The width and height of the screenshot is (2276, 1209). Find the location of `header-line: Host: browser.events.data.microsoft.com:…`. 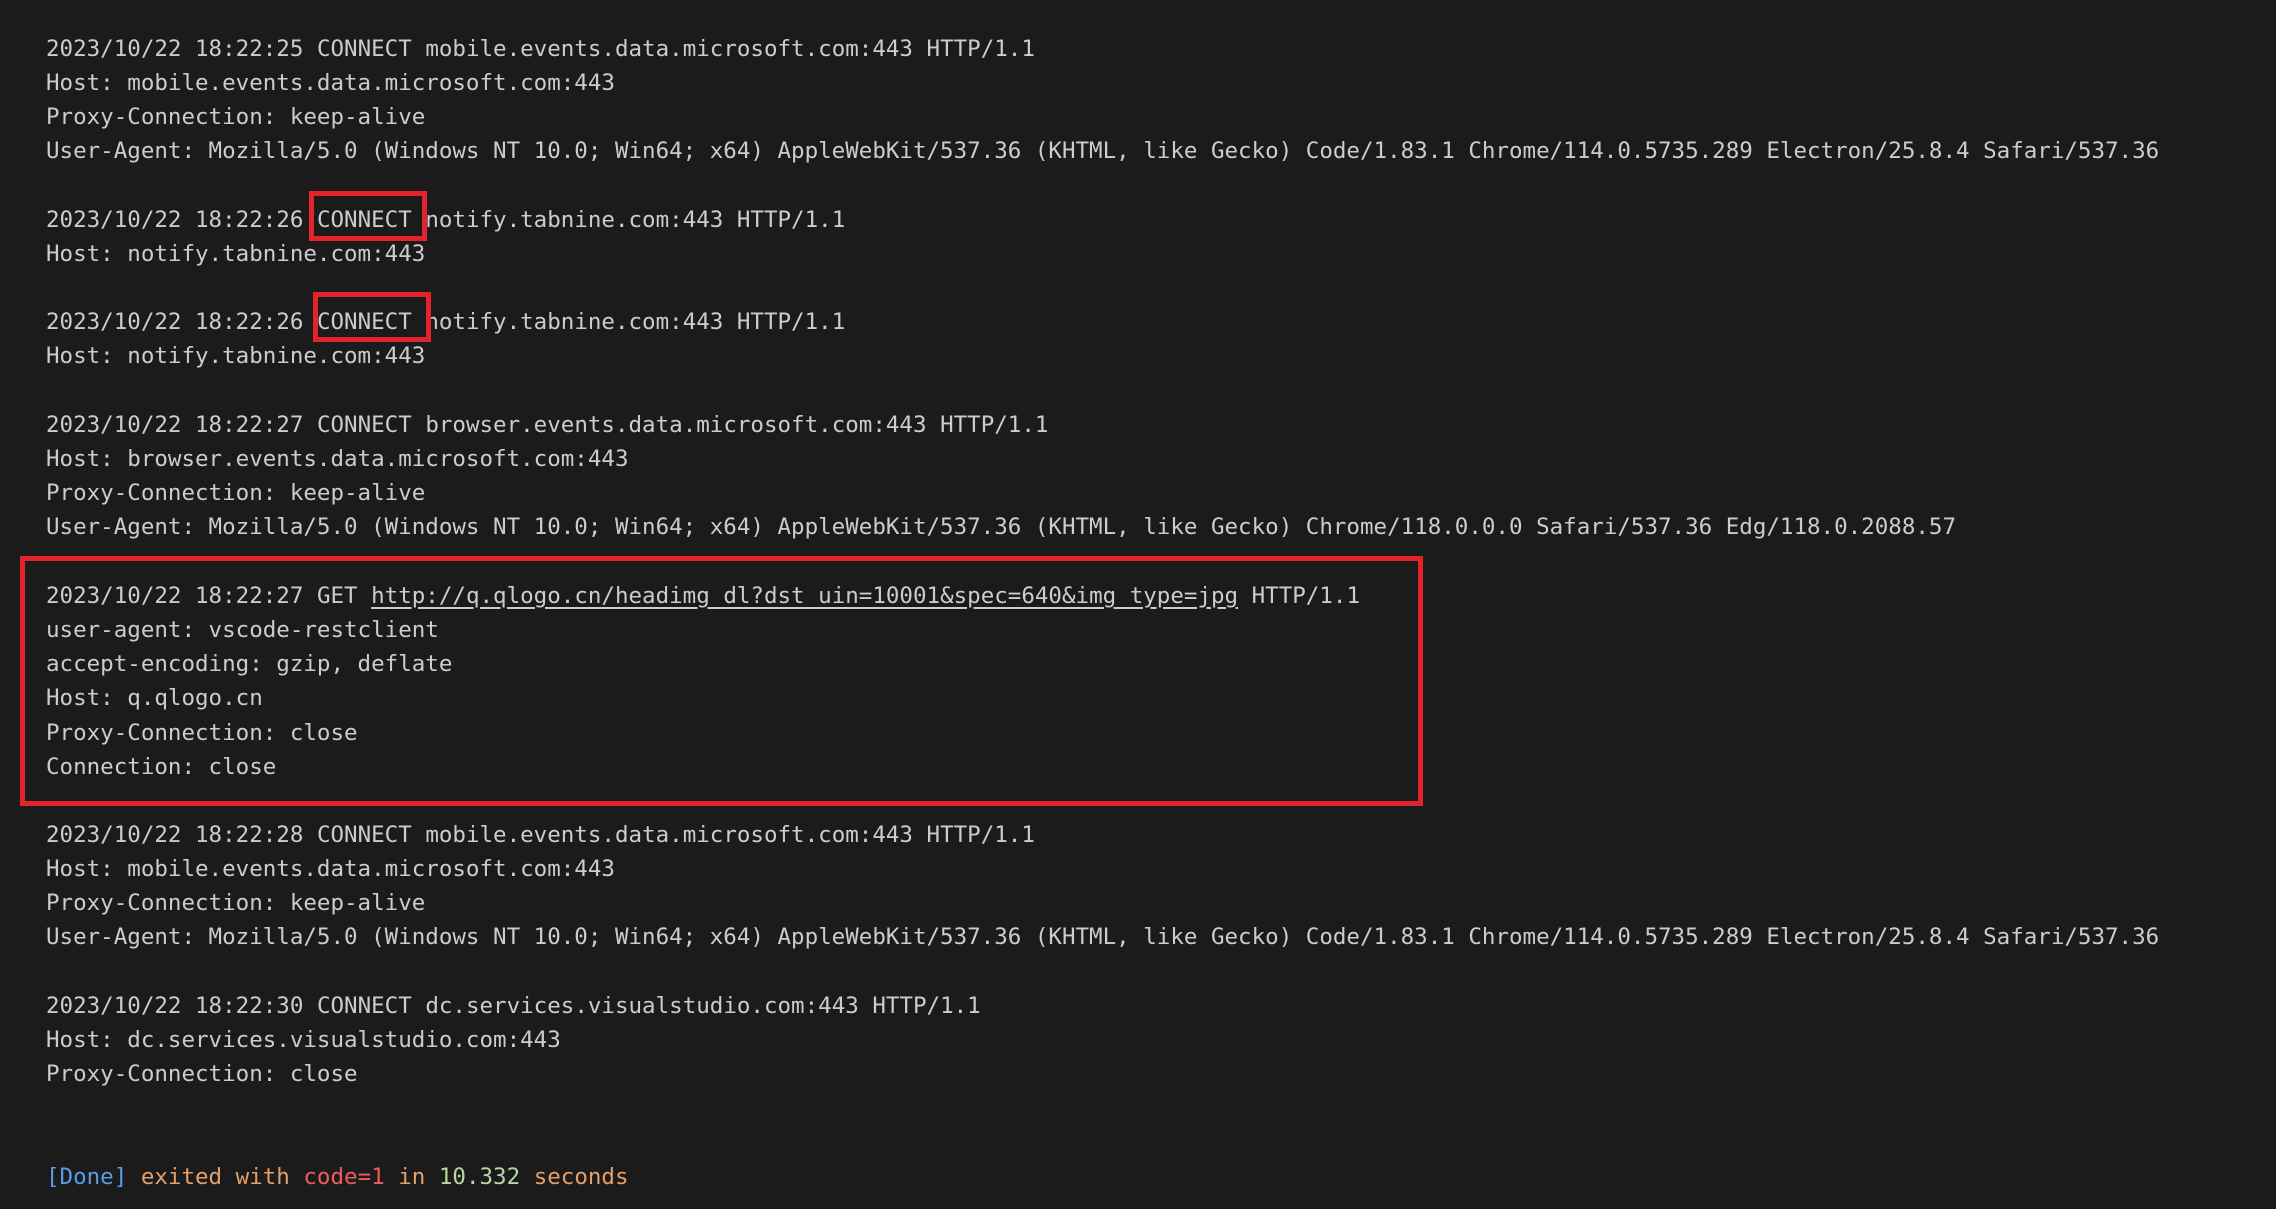

header-line: Host: browser.events.data.microsoft.com:… is located at coordinates (337, 459).